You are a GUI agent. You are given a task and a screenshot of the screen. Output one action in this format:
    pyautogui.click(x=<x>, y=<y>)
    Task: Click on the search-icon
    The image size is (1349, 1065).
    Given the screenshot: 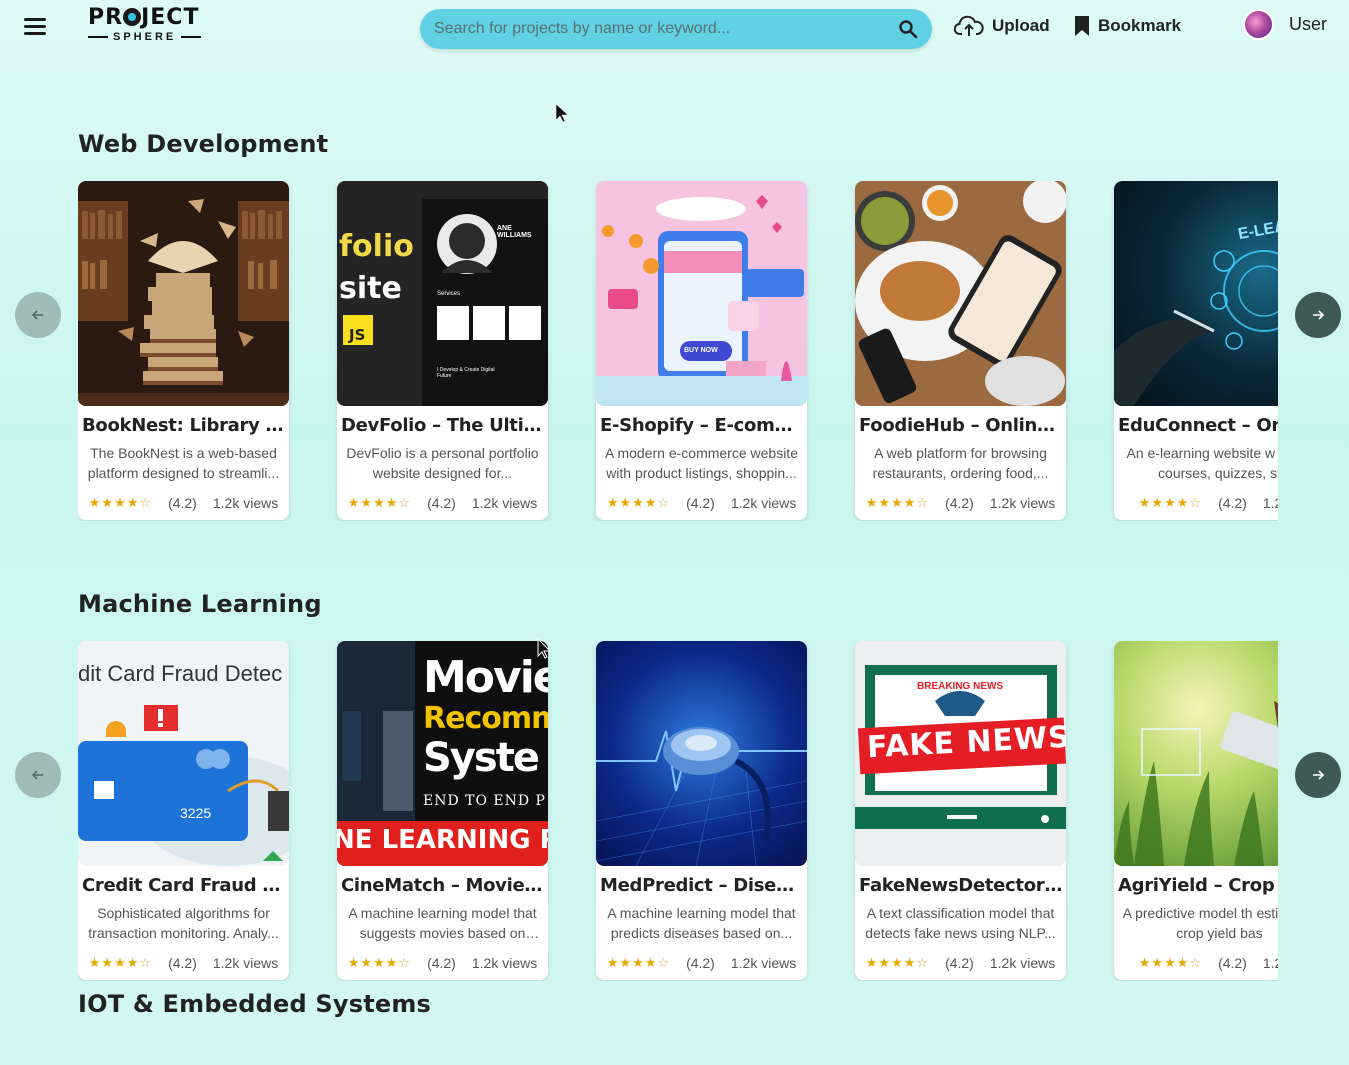 What is the action you would take?
    pyautogui.click(x=908, y=29)
    